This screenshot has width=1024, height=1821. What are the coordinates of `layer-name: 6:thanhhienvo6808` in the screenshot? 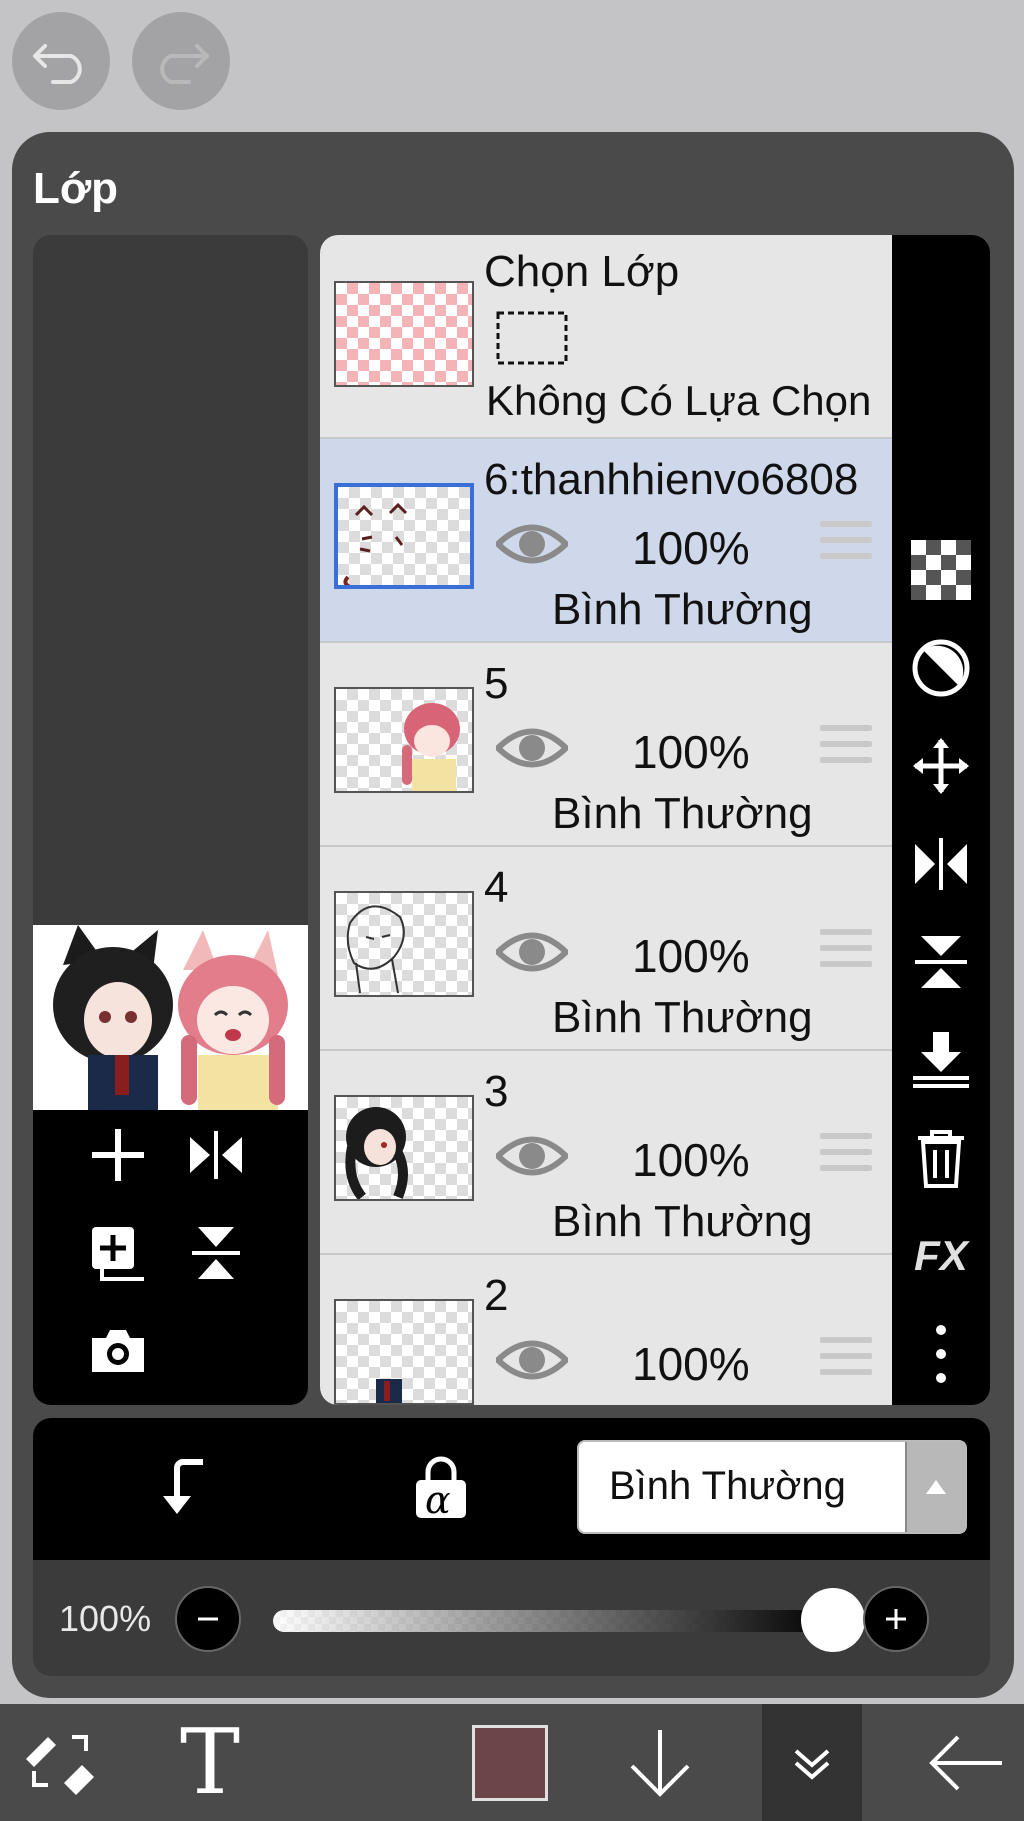 It's located at (671, 479).